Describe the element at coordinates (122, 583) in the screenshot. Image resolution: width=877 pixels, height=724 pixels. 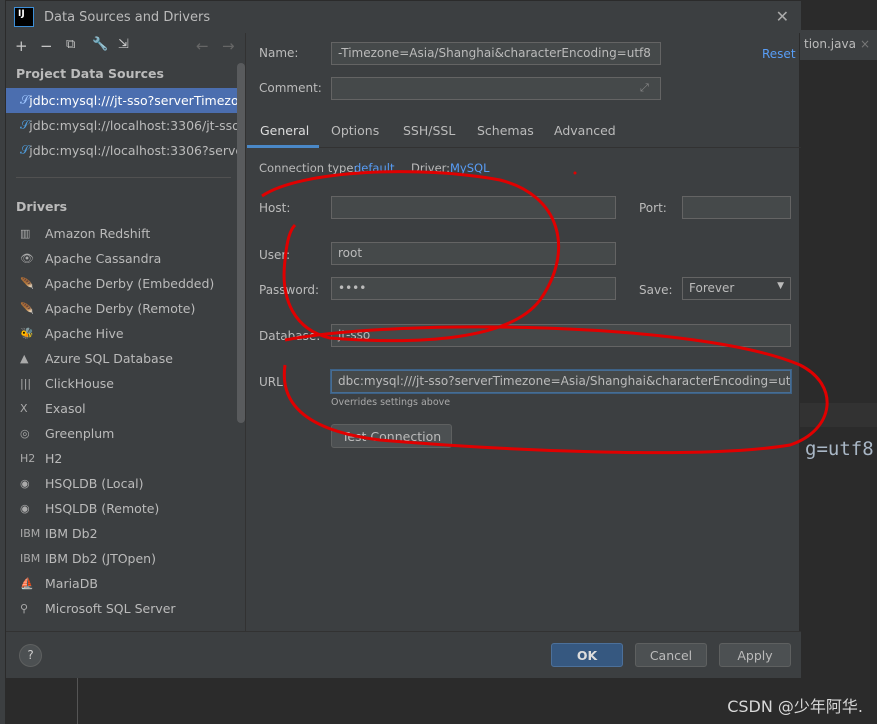
I see `driver-item: ⛵ MariaDB` at that location.